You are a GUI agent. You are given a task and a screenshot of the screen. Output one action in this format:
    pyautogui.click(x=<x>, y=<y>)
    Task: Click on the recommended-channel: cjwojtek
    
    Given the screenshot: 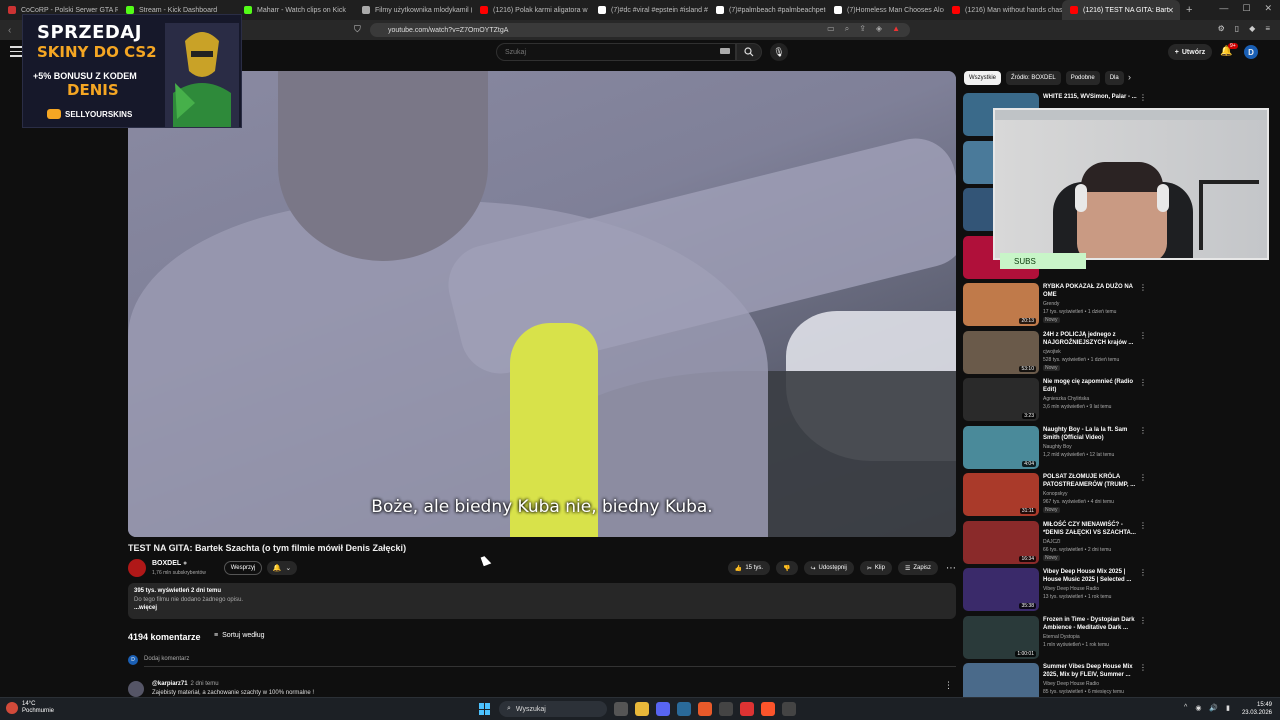 What is the action you would take?
    pyautogui.click(x=1052, y=352)
    